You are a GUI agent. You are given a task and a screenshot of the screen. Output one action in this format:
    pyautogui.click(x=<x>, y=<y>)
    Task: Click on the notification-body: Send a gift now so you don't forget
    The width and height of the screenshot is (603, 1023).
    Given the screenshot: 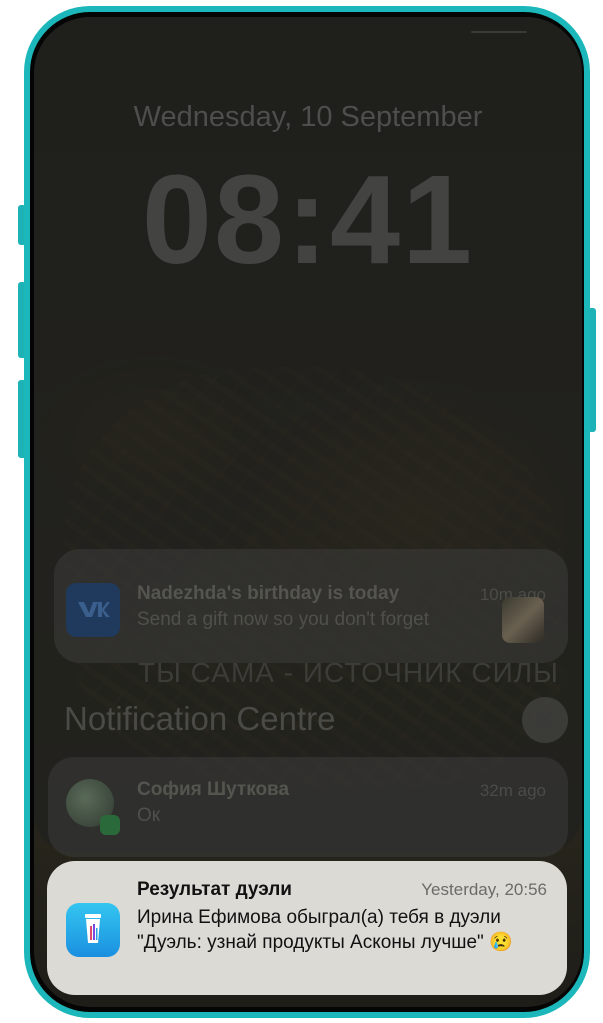 What is the action you would take?
    pyautogui.click(x=283, y=619)
    